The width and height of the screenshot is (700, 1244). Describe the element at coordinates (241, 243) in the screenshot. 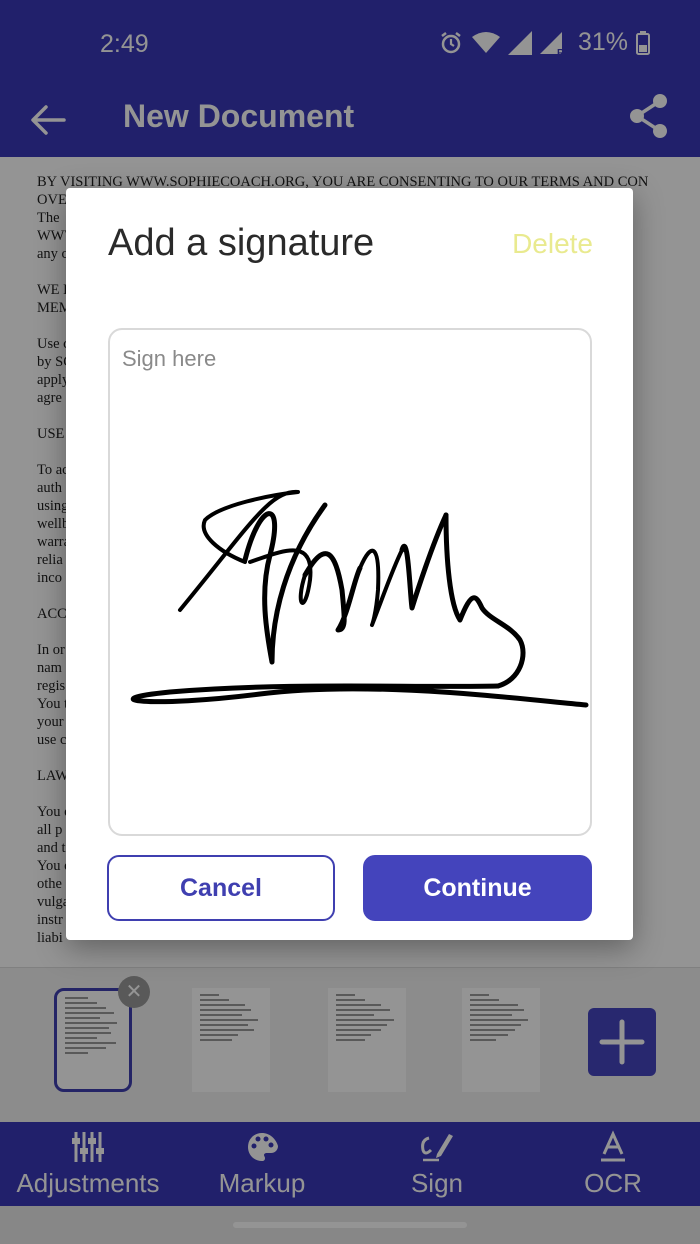

I see `dialog-title: Add a signature` at that location.